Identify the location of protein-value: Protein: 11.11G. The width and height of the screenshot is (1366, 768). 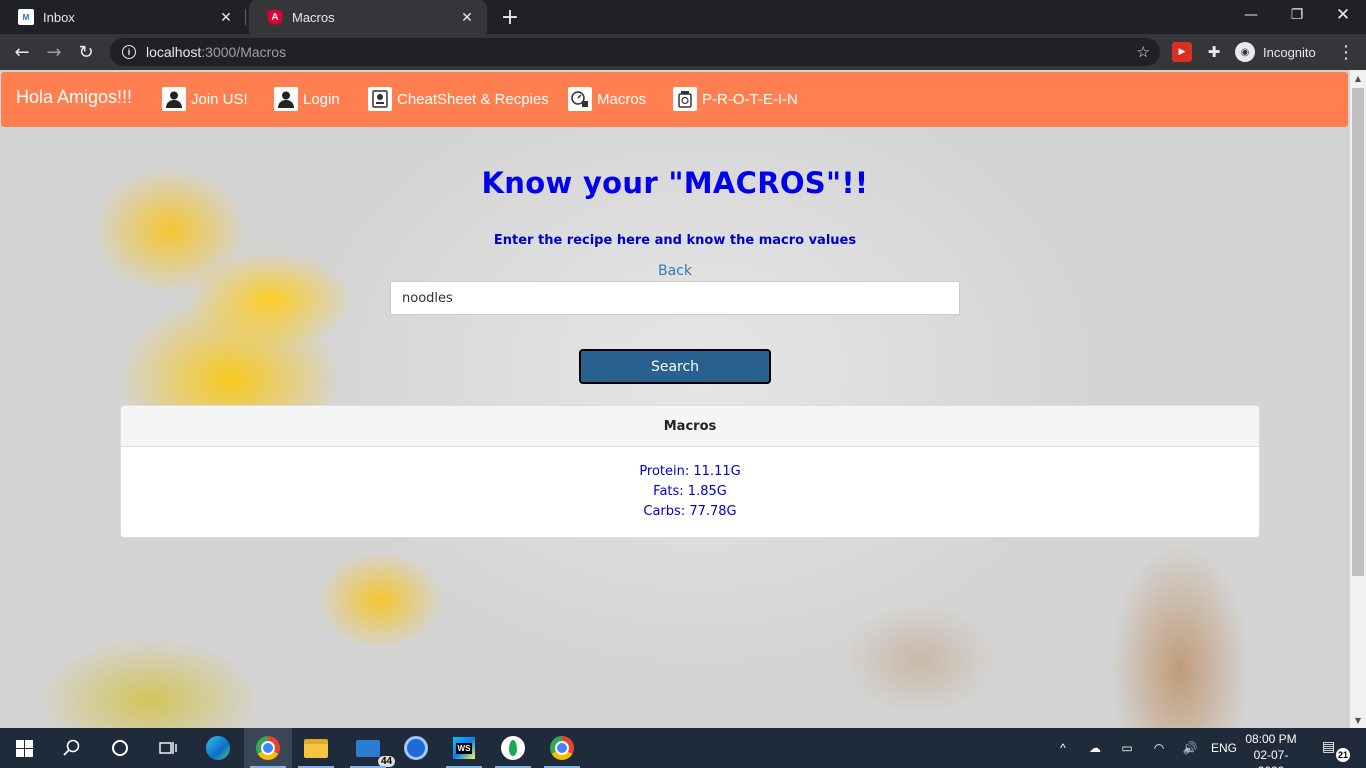
(690, 471).